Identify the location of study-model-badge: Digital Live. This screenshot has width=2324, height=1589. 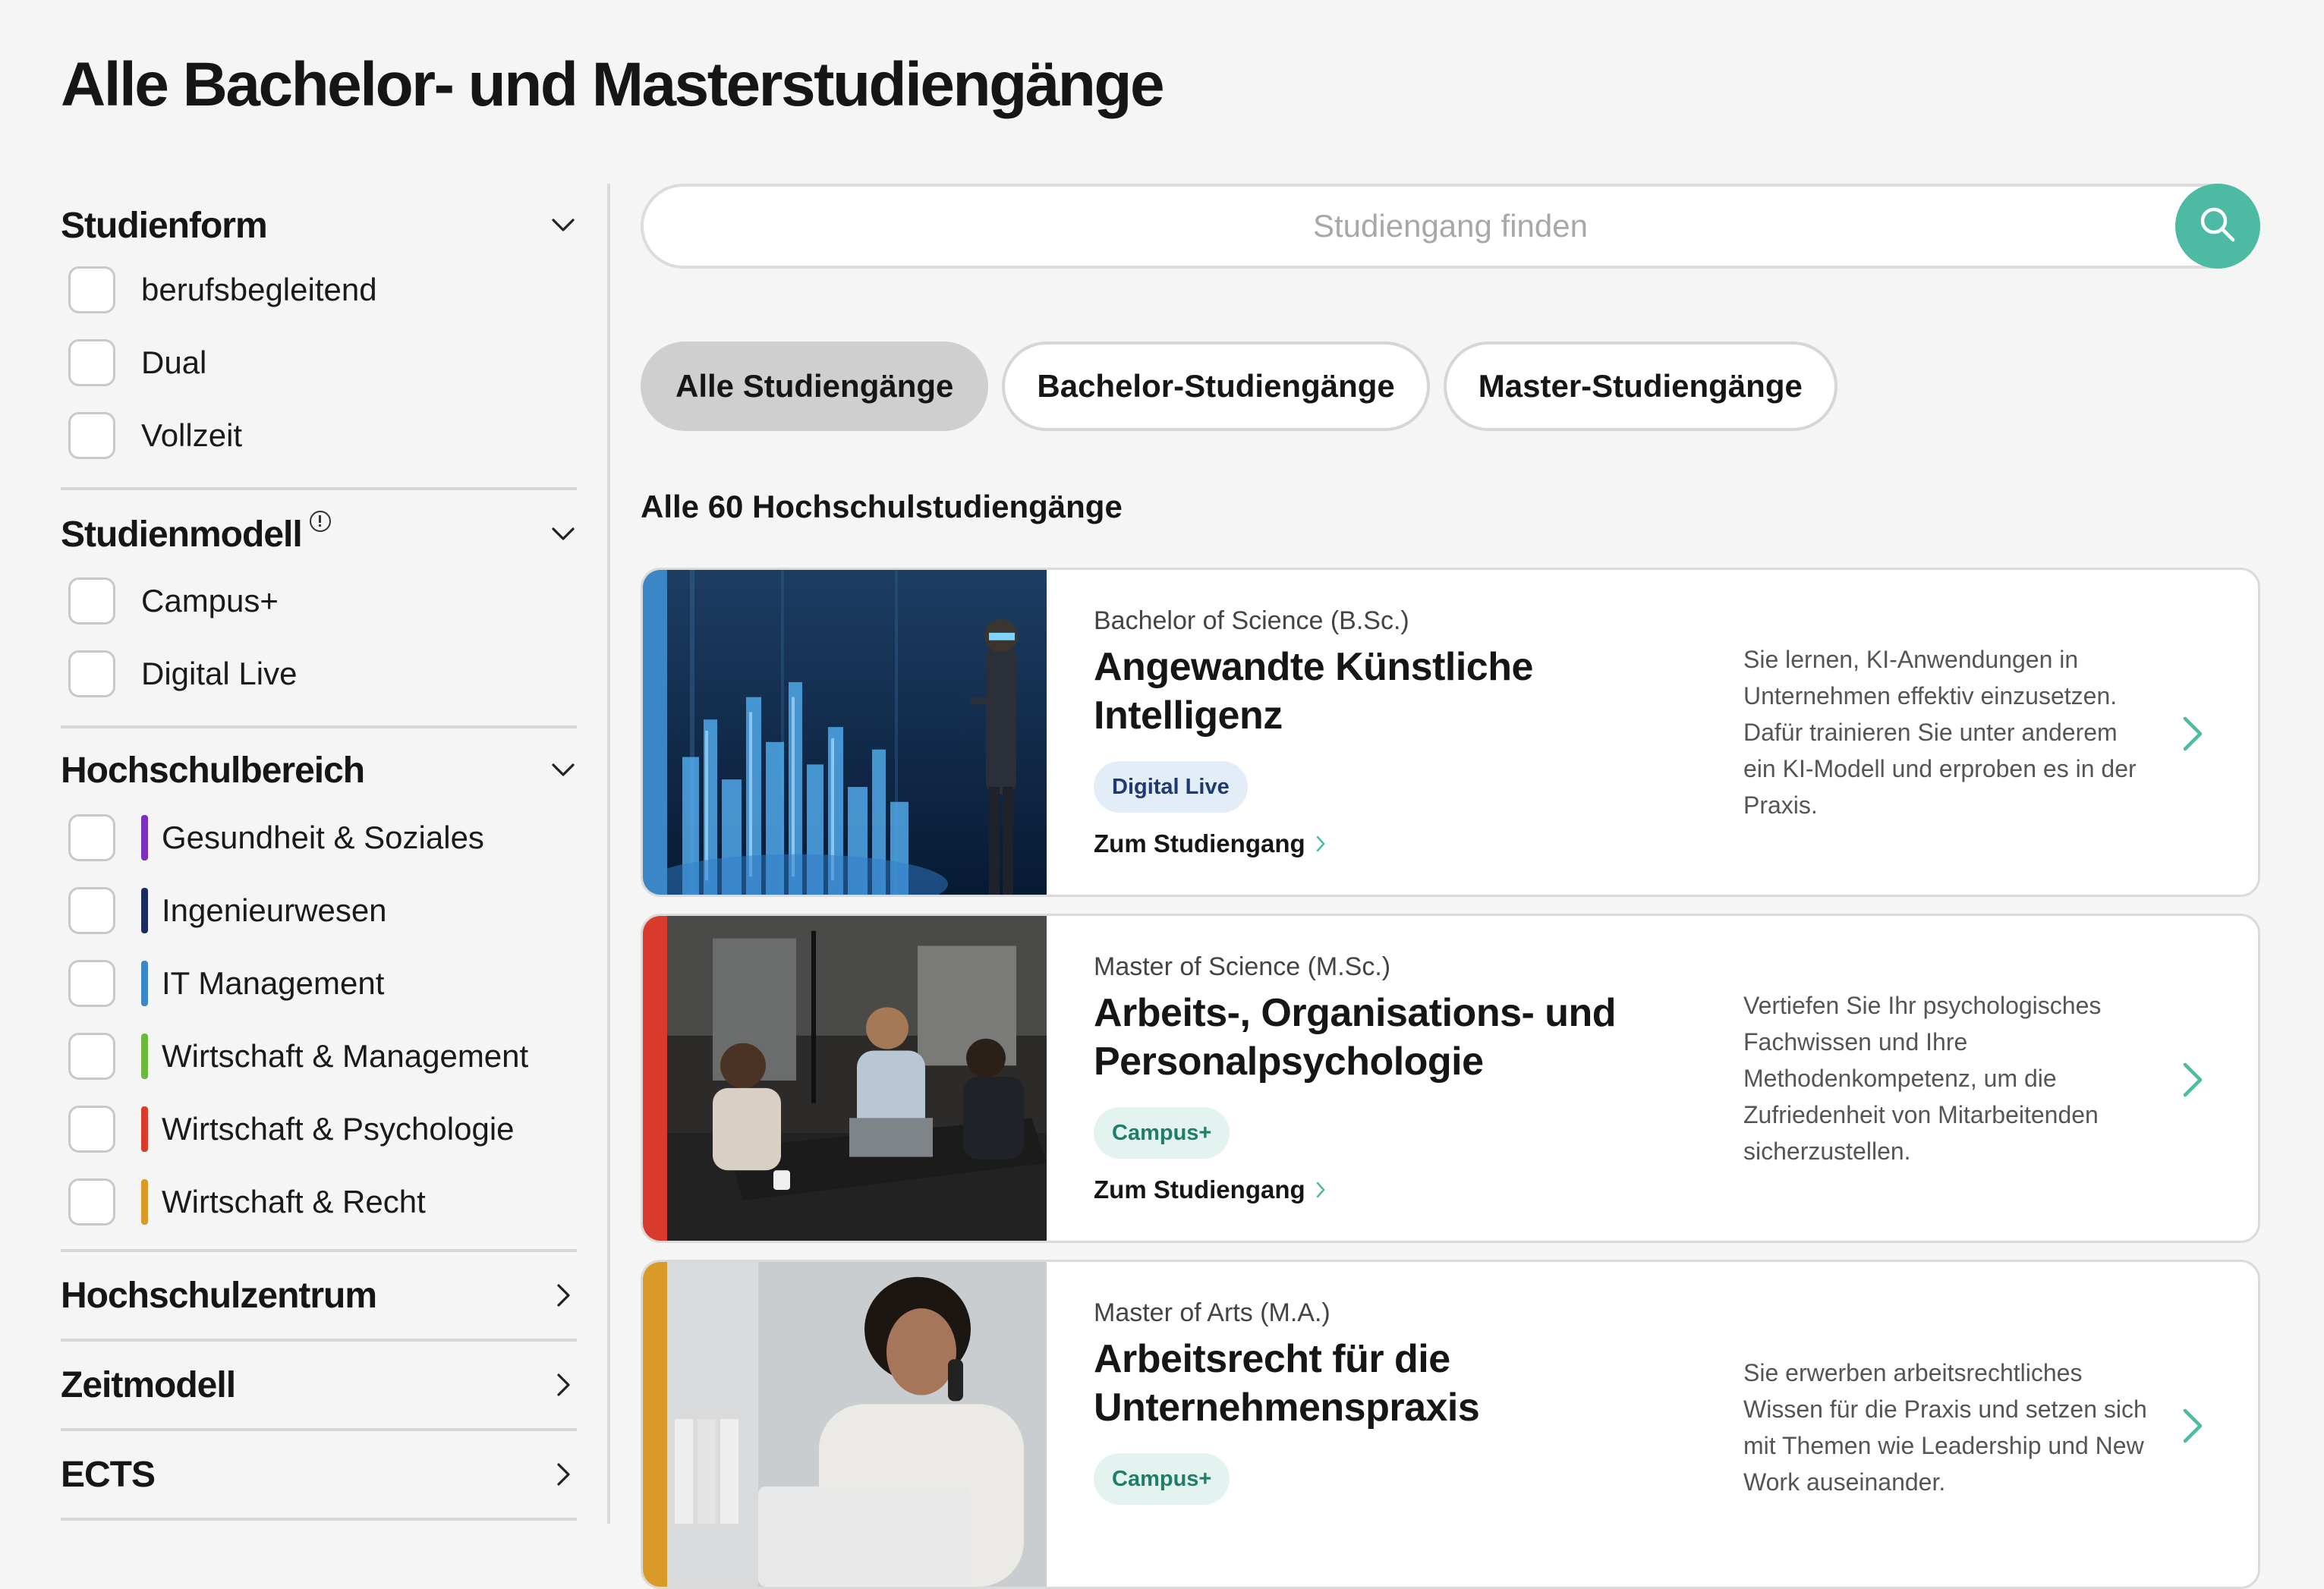
(1171, 787).